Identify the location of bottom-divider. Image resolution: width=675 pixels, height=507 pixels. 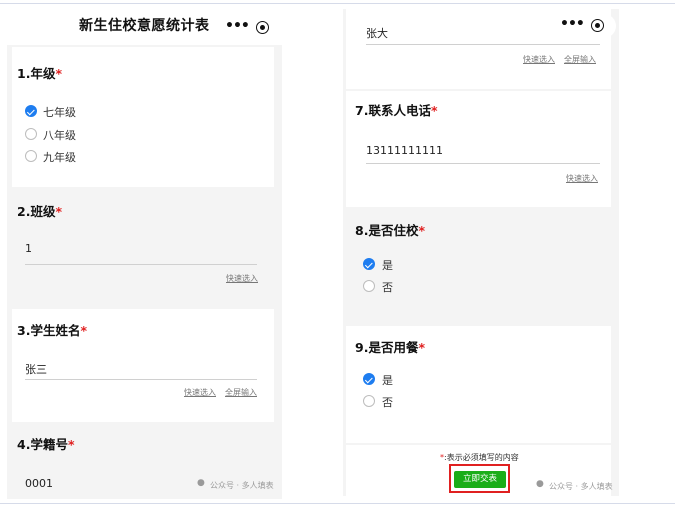
(337, 503).